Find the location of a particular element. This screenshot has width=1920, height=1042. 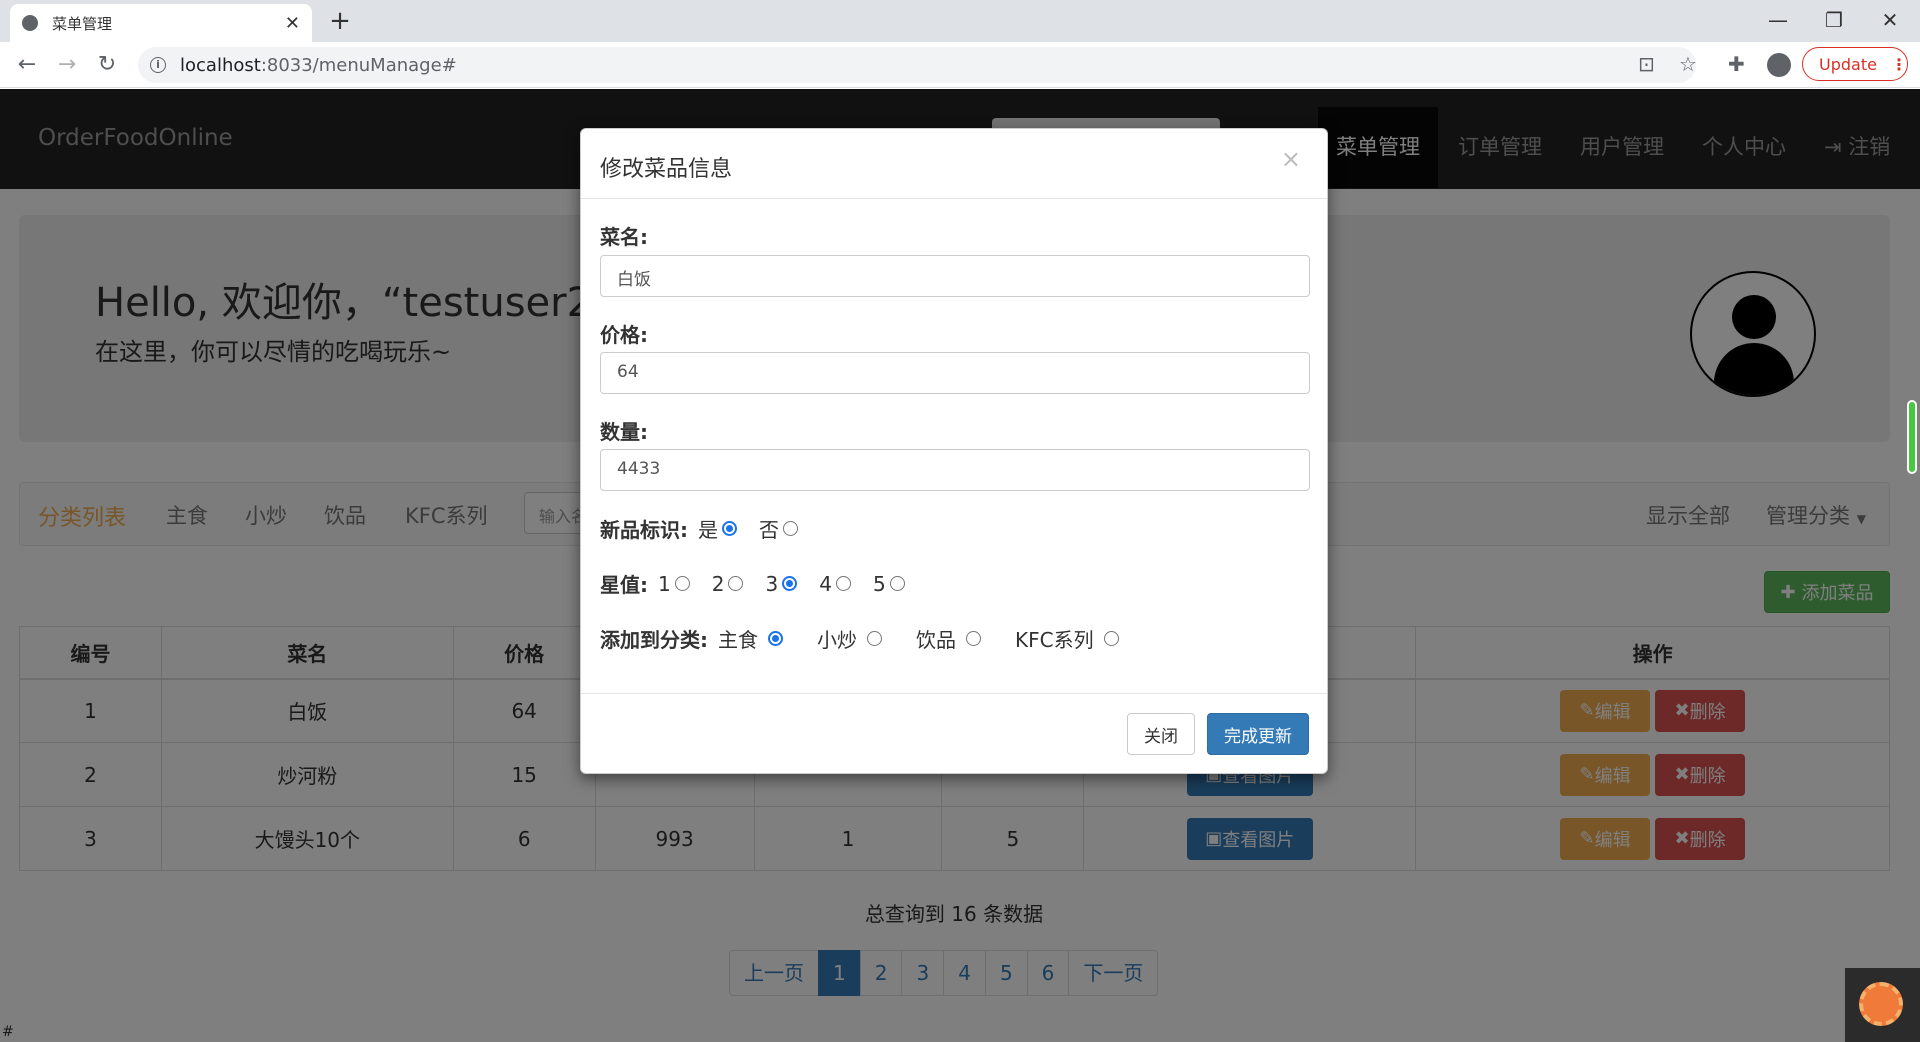

cat-drinks-label: 饮品 is located at coordinates (936, 640).